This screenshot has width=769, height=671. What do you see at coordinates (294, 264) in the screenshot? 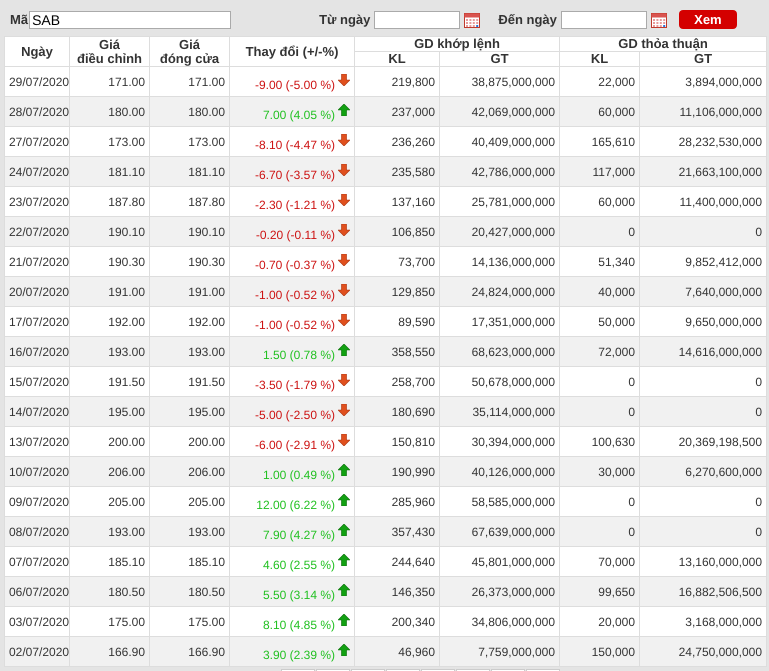
I see `change-value: -0.70 (-0.37 %)` at bounding box center [294, 264].